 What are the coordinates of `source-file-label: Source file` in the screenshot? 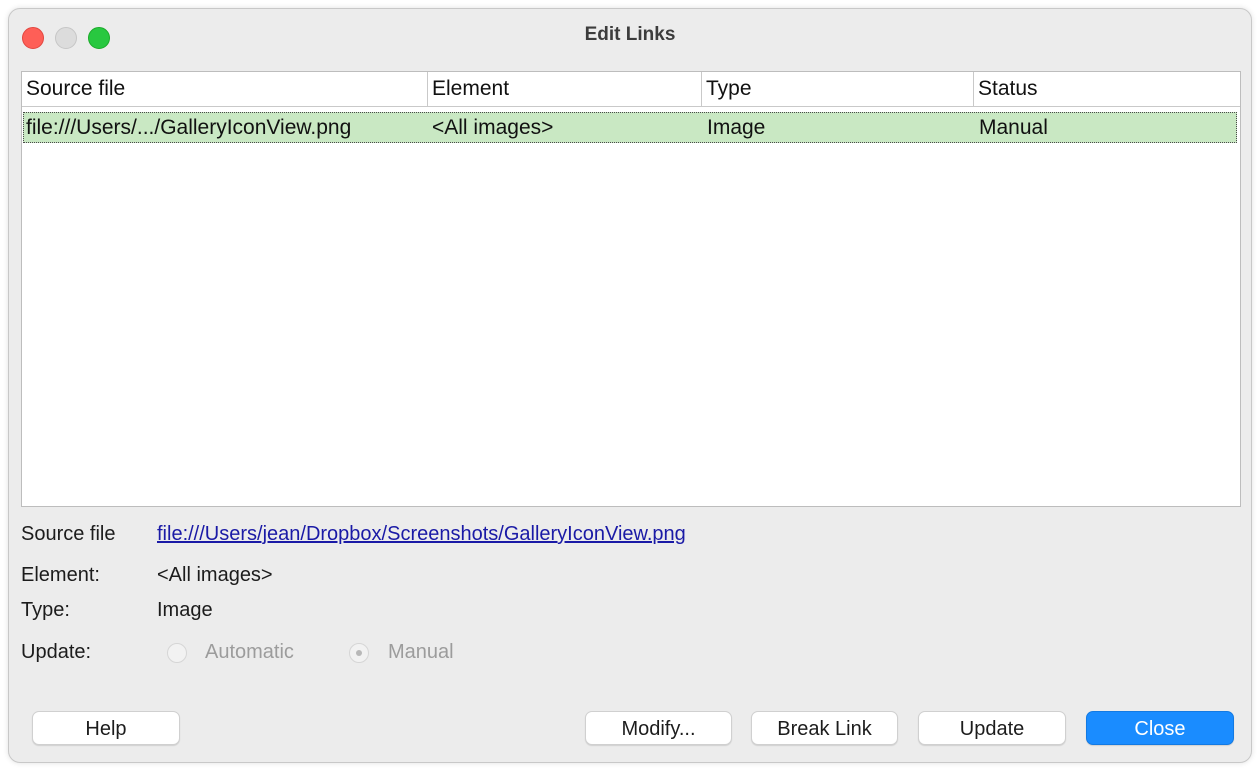 It's located at (68, 534).